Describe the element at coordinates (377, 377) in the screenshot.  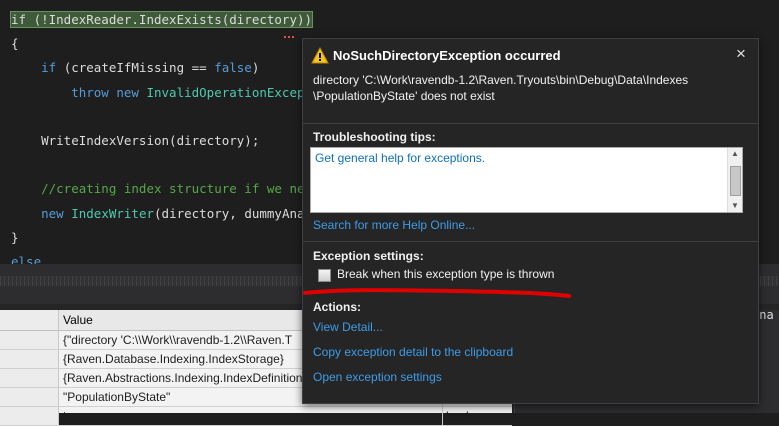
I see `open-settings-link: Open exception settings` at that location.